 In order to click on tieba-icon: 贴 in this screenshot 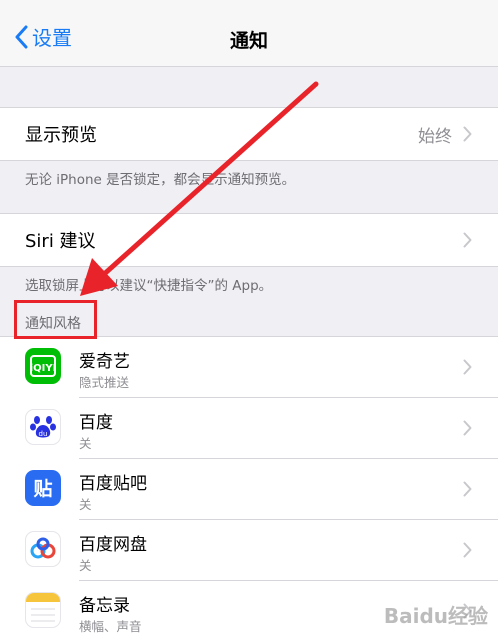, I will do `click(43, 488)`.